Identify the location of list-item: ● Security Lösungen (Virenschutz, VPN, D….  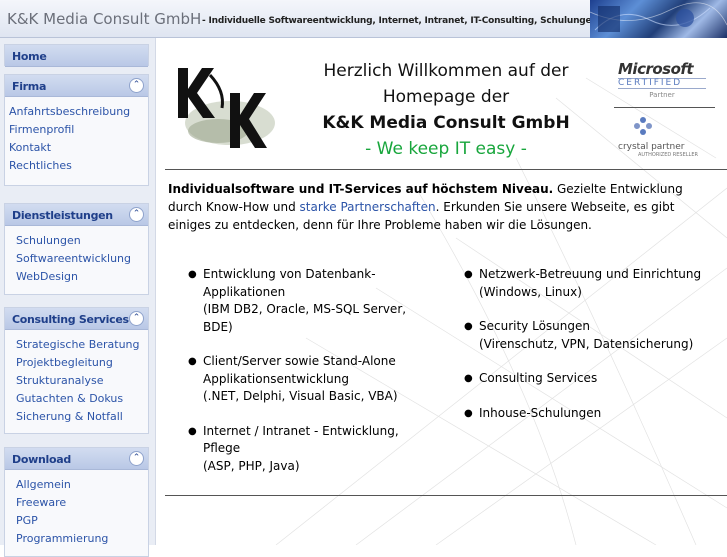
(591, 335).